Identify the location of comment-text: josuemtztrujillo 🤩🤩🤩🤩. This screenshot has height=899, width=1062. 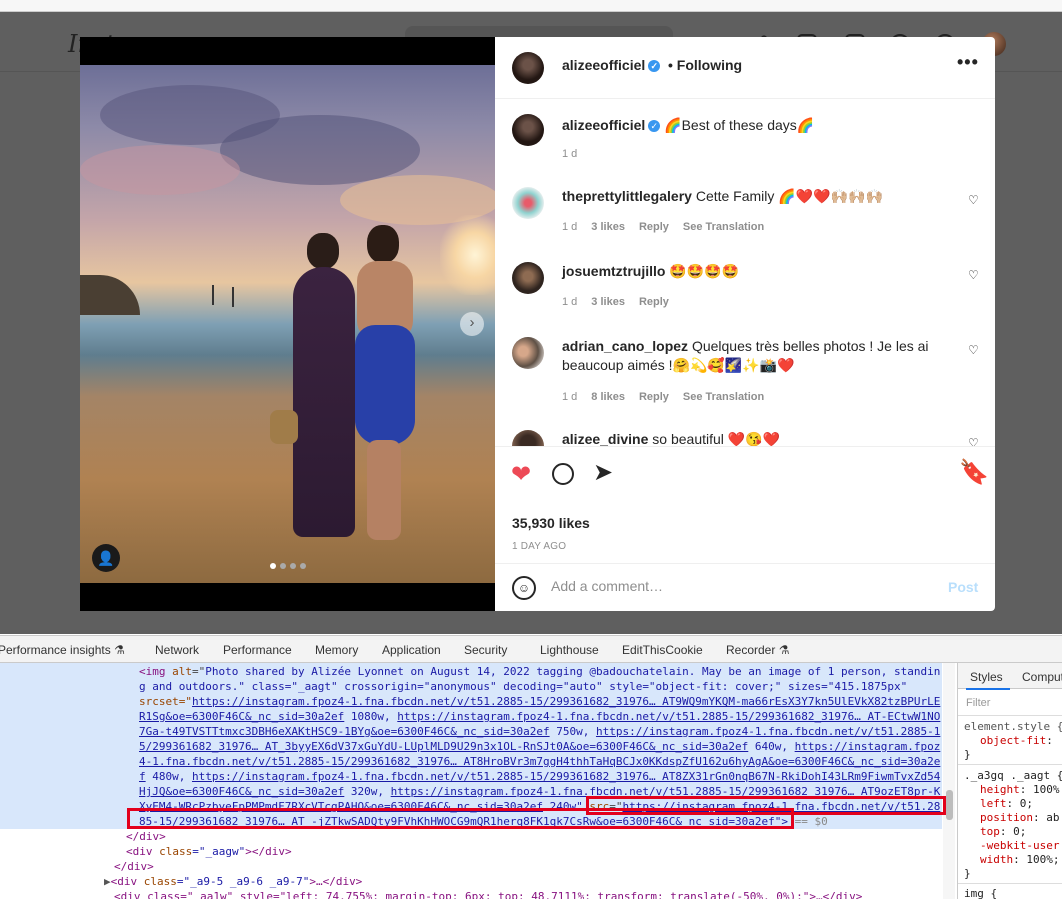
(757, 271).